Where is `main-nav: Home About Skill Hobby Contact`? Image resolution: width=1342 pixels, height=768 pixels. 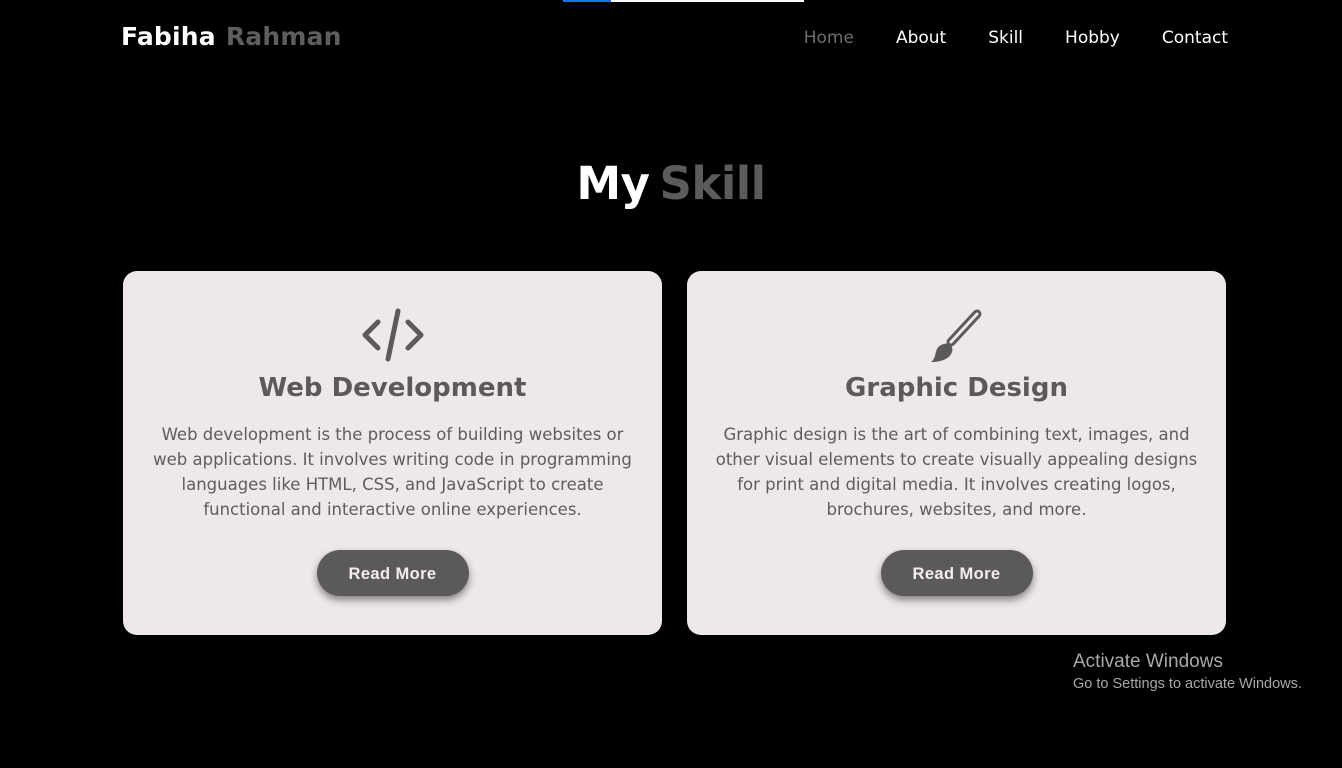
main-nav: Home About Skill Hobby Contact is located at coordinates (995, 38).